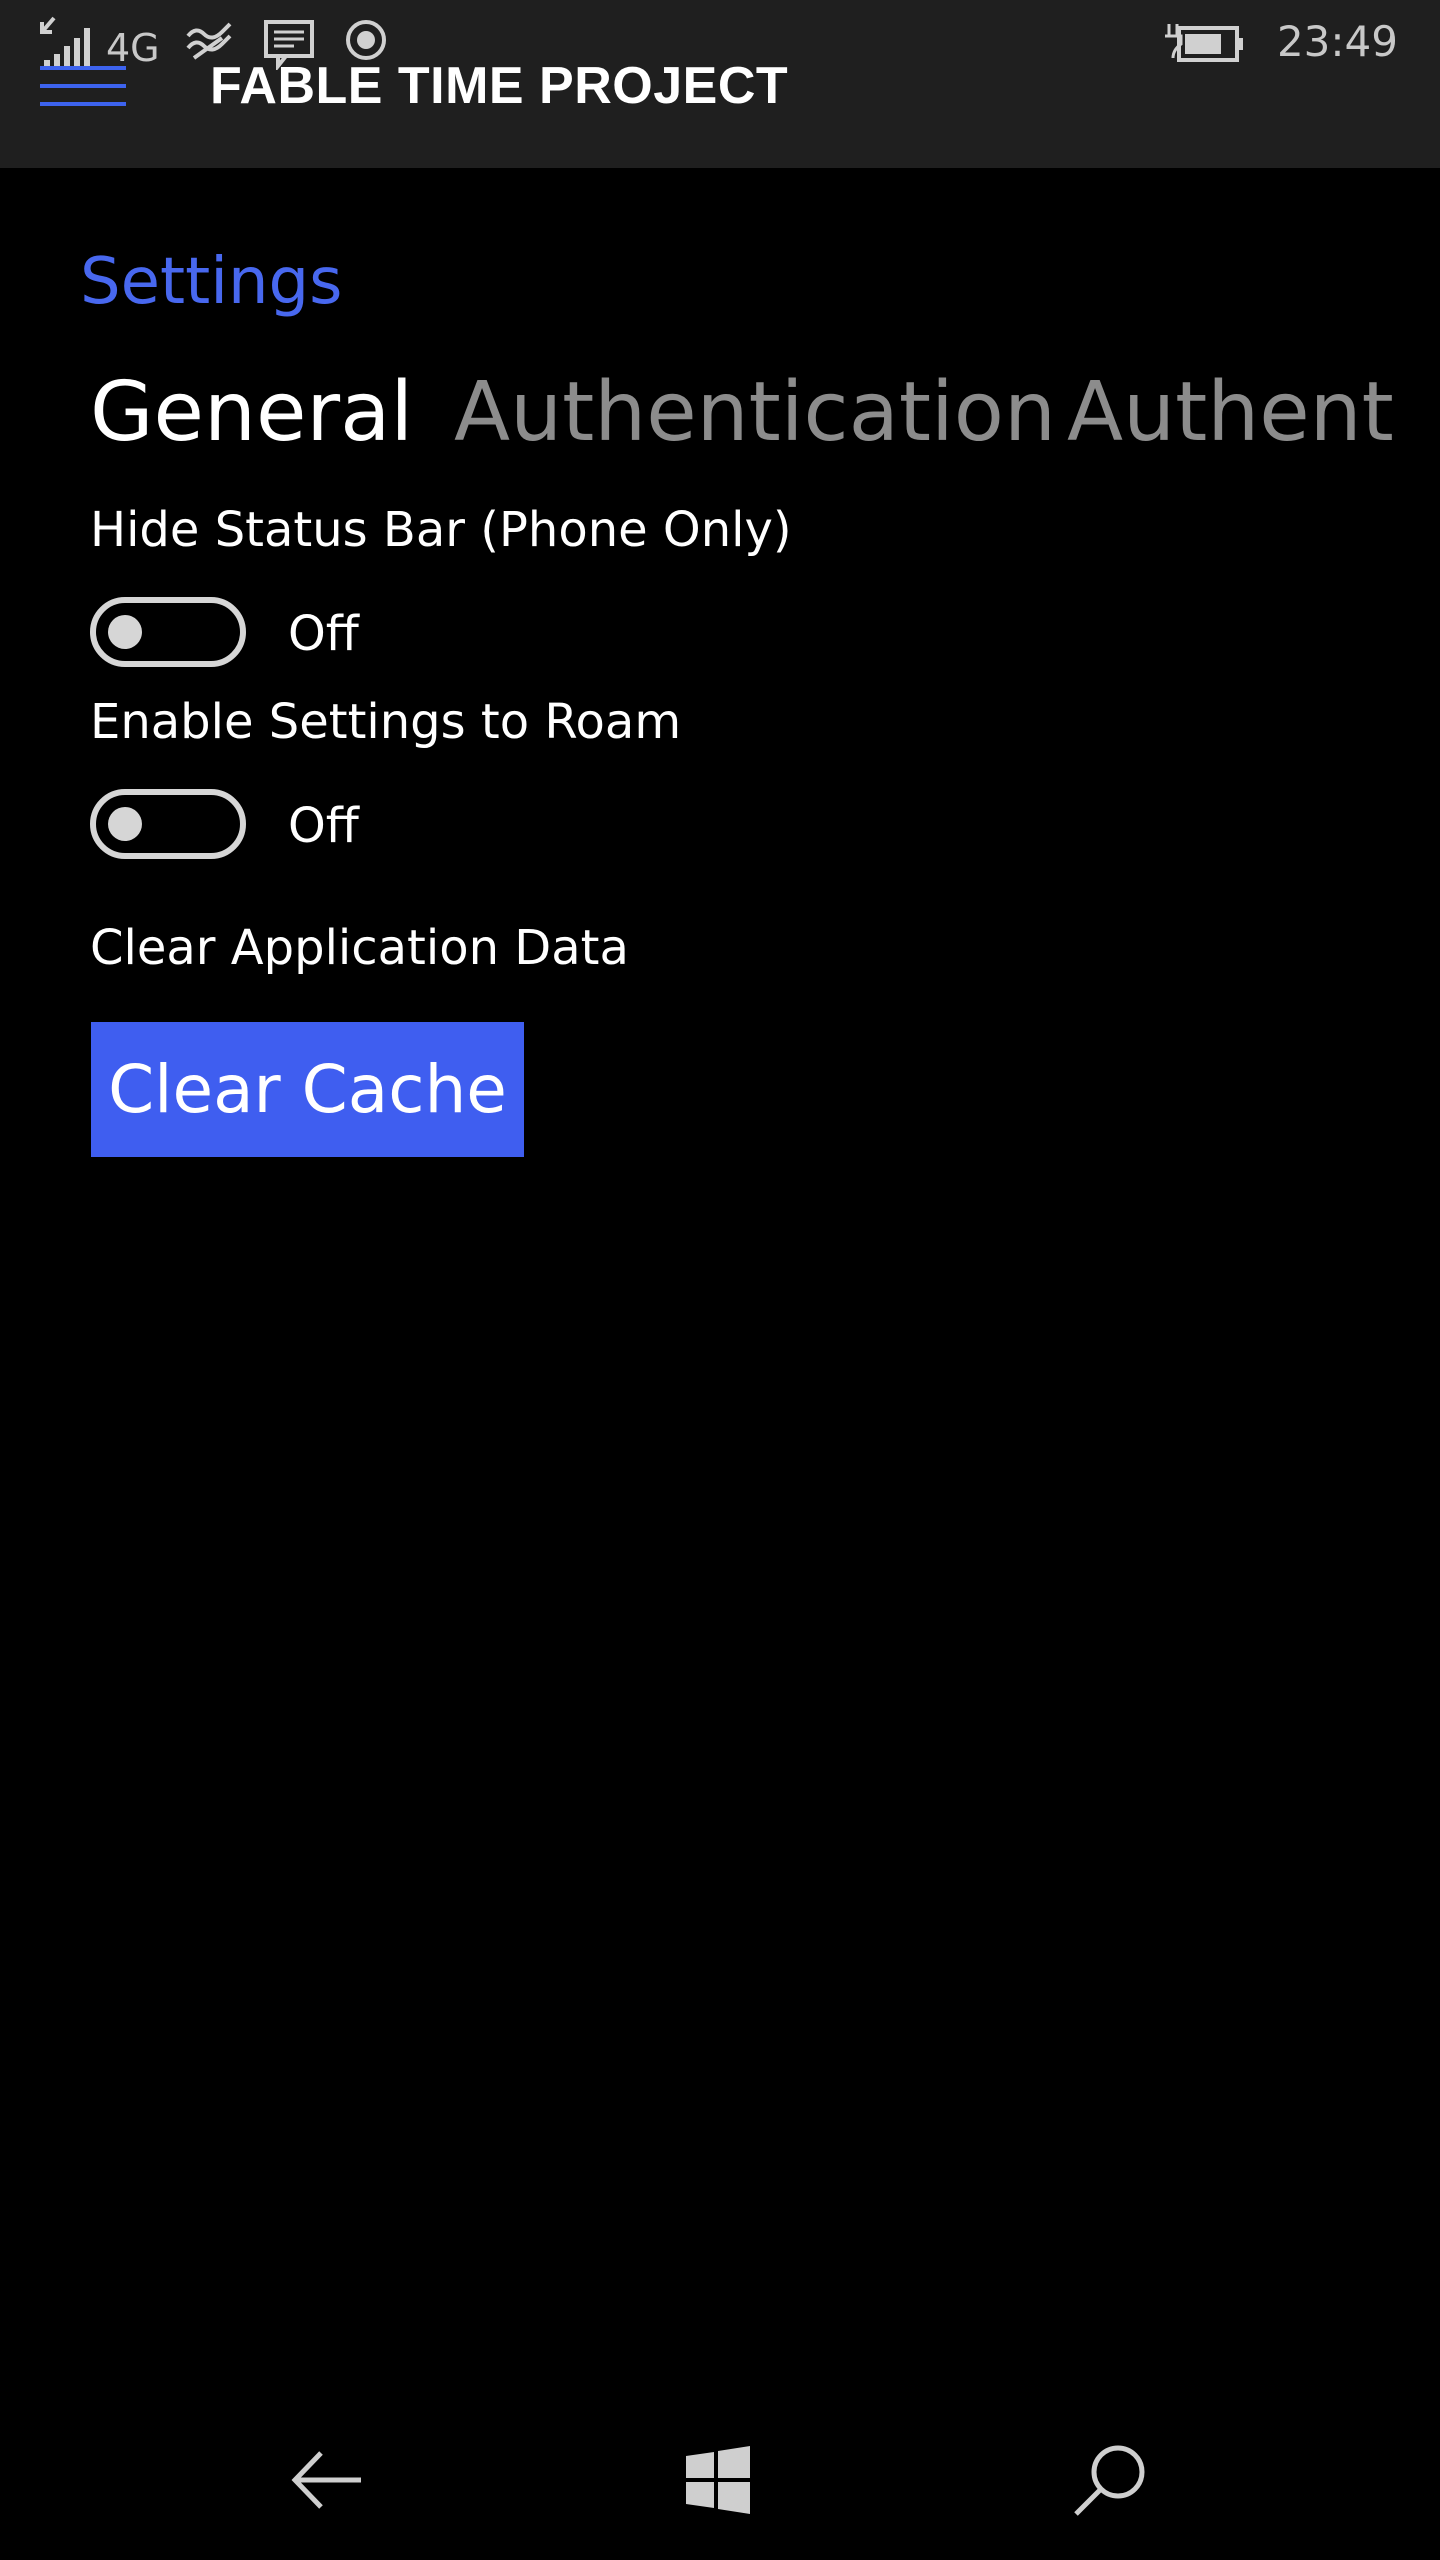 The height and width of the screenshot is (2560, 1440). I want to click on pivot-tabs: General Authentication Authent, so click(765, 422).